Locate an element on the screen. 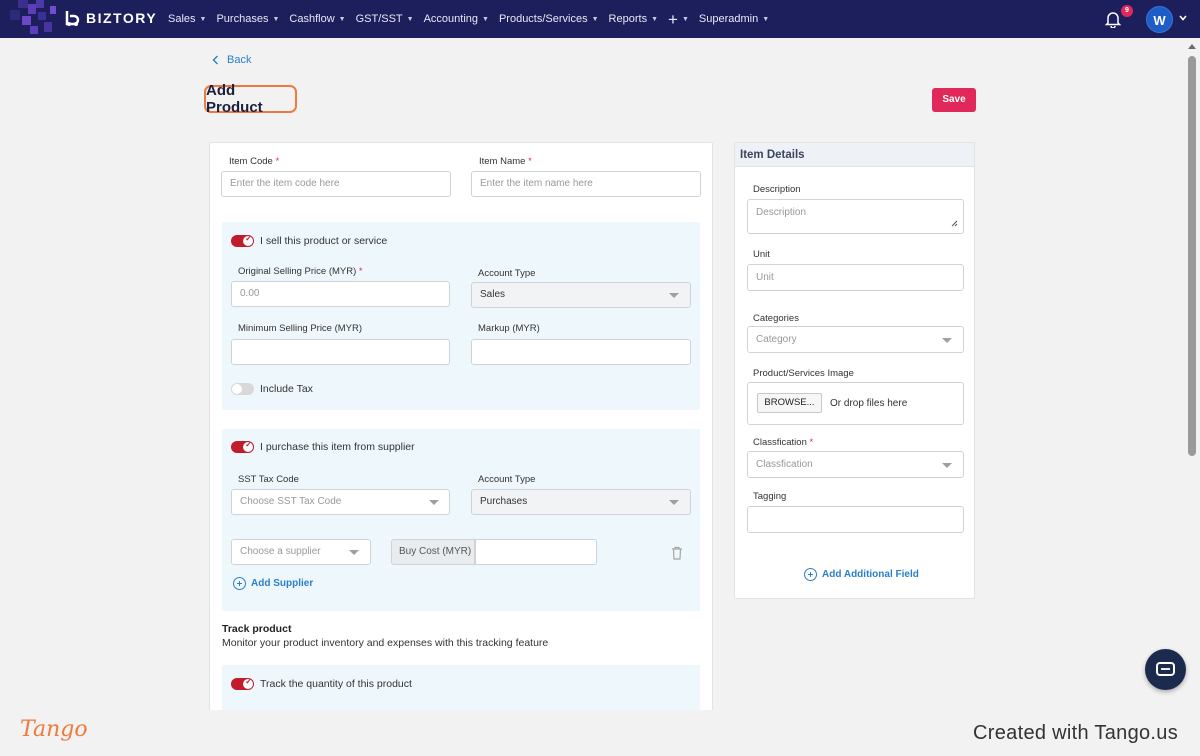  purchase-account-type-label: Account Type is located at coordinates (507, 479).